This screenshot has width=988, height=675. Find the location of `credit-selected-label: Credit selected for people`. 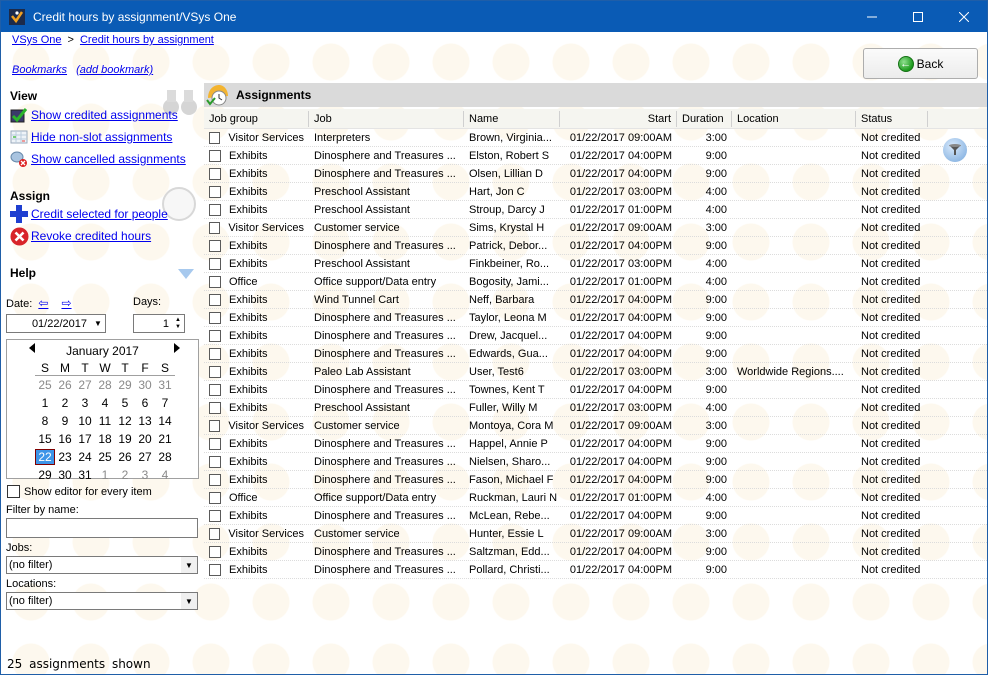

credit-selected-label: Credit selected for people is located at coordinates (99, 214).